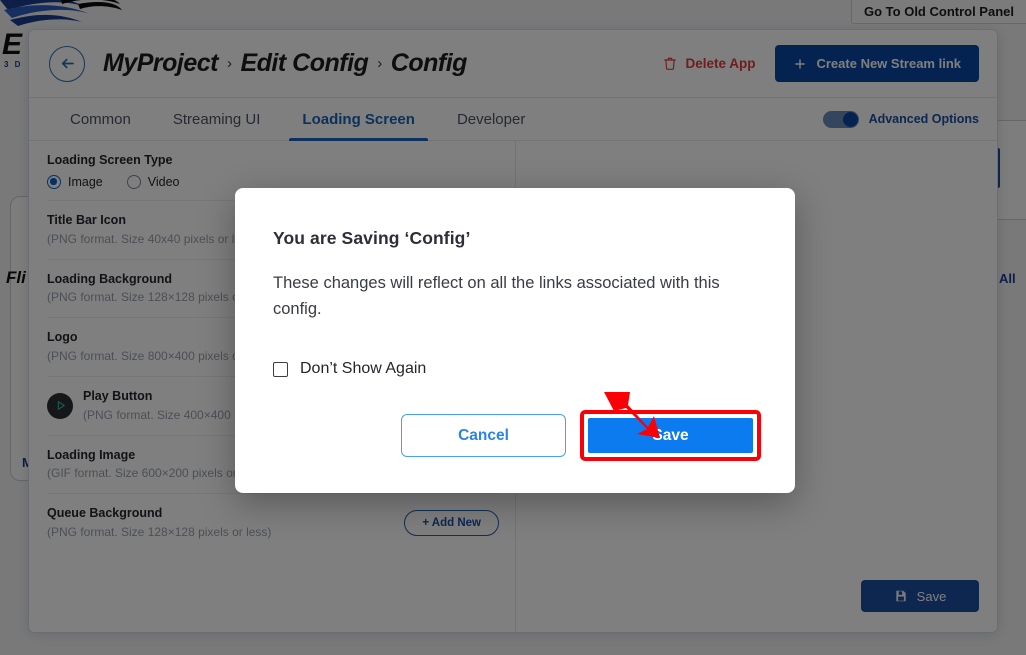 Image resolution: width=1026 pixels, height=655 pixels. I want to click on radio-video-icon, so click(133, 181).